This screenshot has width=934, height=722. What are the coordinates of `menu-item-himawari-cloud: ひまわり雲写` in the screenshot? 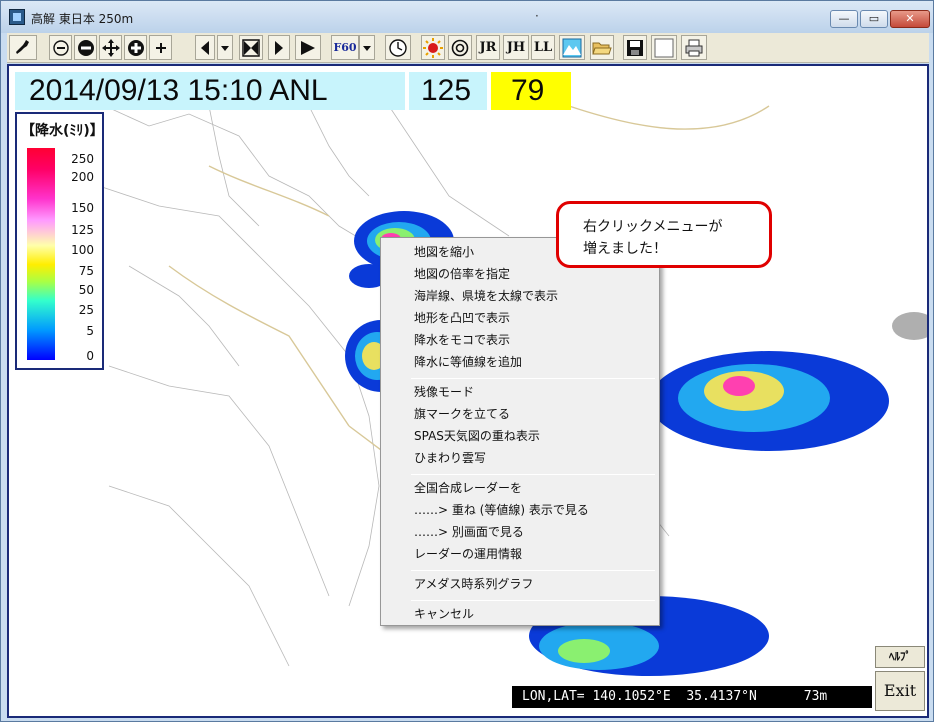 It's located at (450, 458).